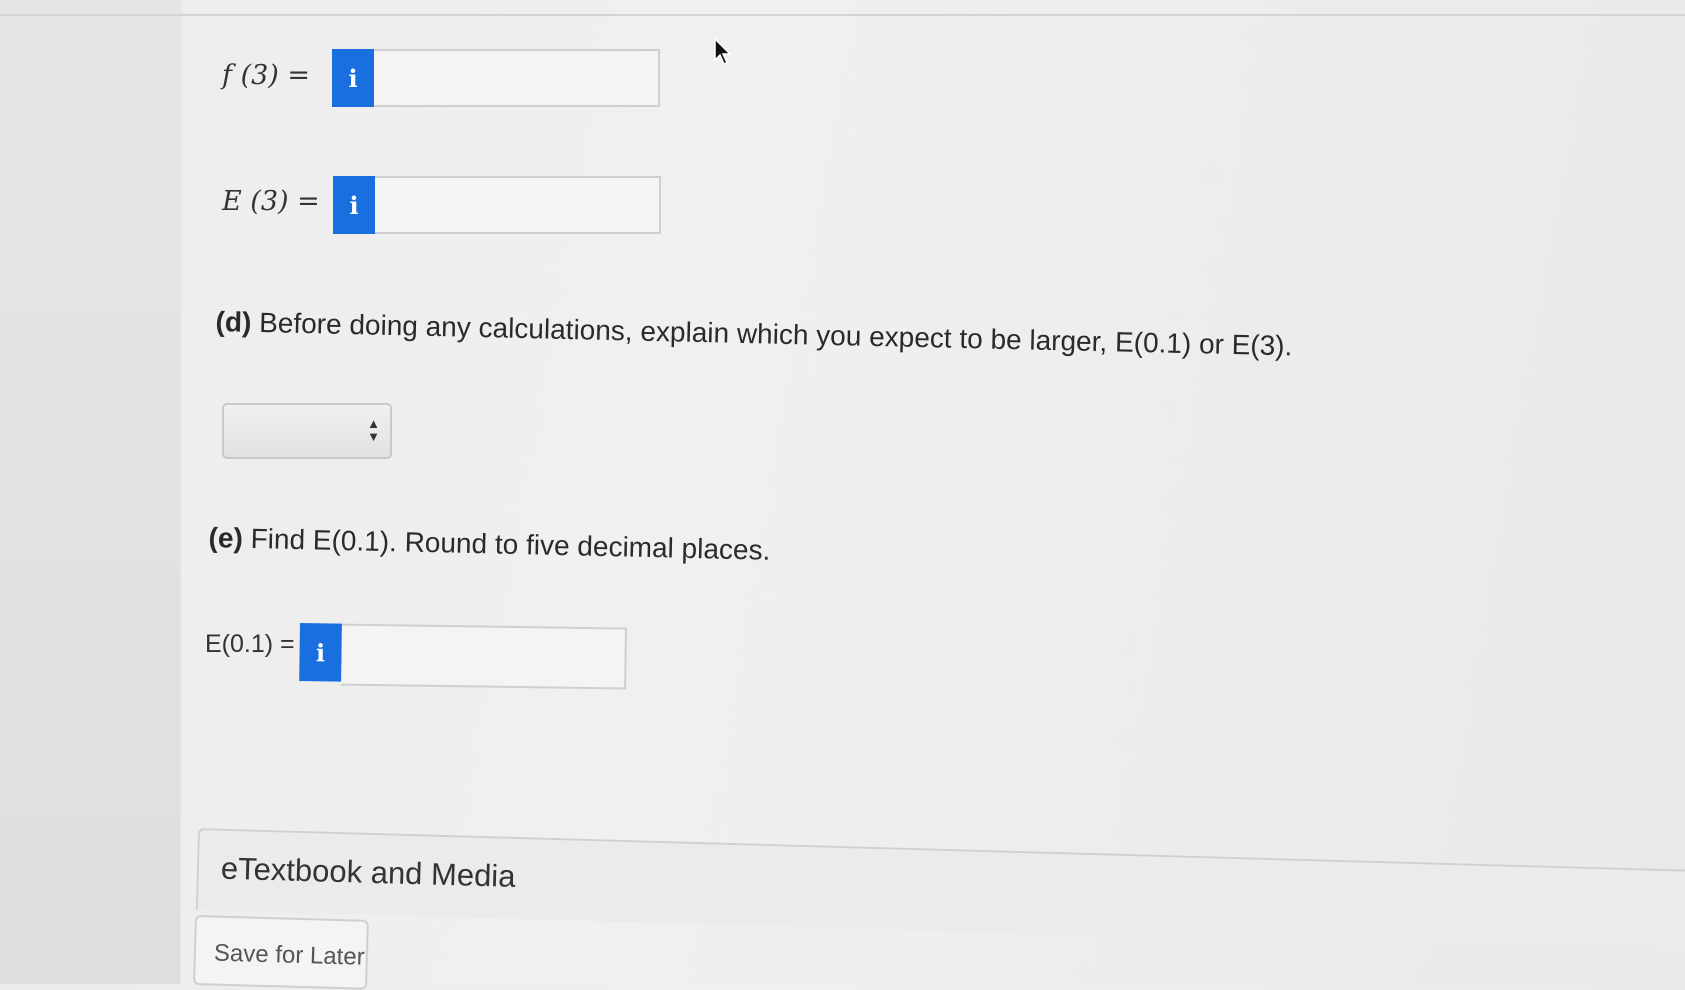  I want to click on larger-value-select: ▲ ▼, so click(307, 431).